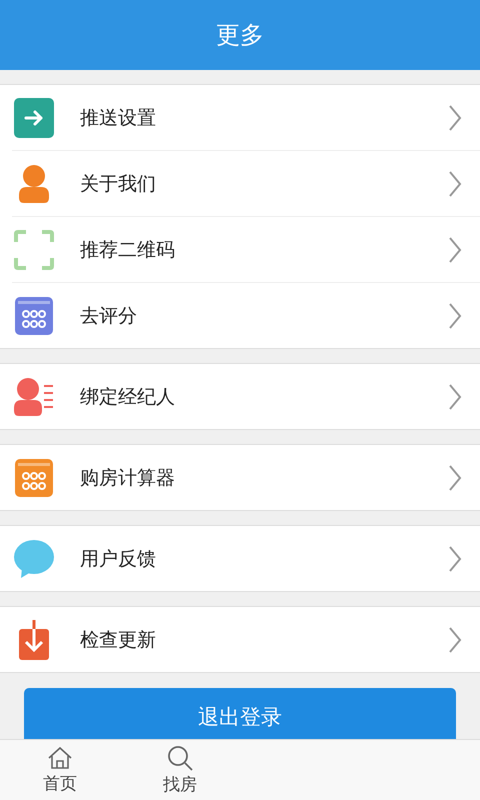  I want to click on logout-button: 退出登录, so click(240, 714).